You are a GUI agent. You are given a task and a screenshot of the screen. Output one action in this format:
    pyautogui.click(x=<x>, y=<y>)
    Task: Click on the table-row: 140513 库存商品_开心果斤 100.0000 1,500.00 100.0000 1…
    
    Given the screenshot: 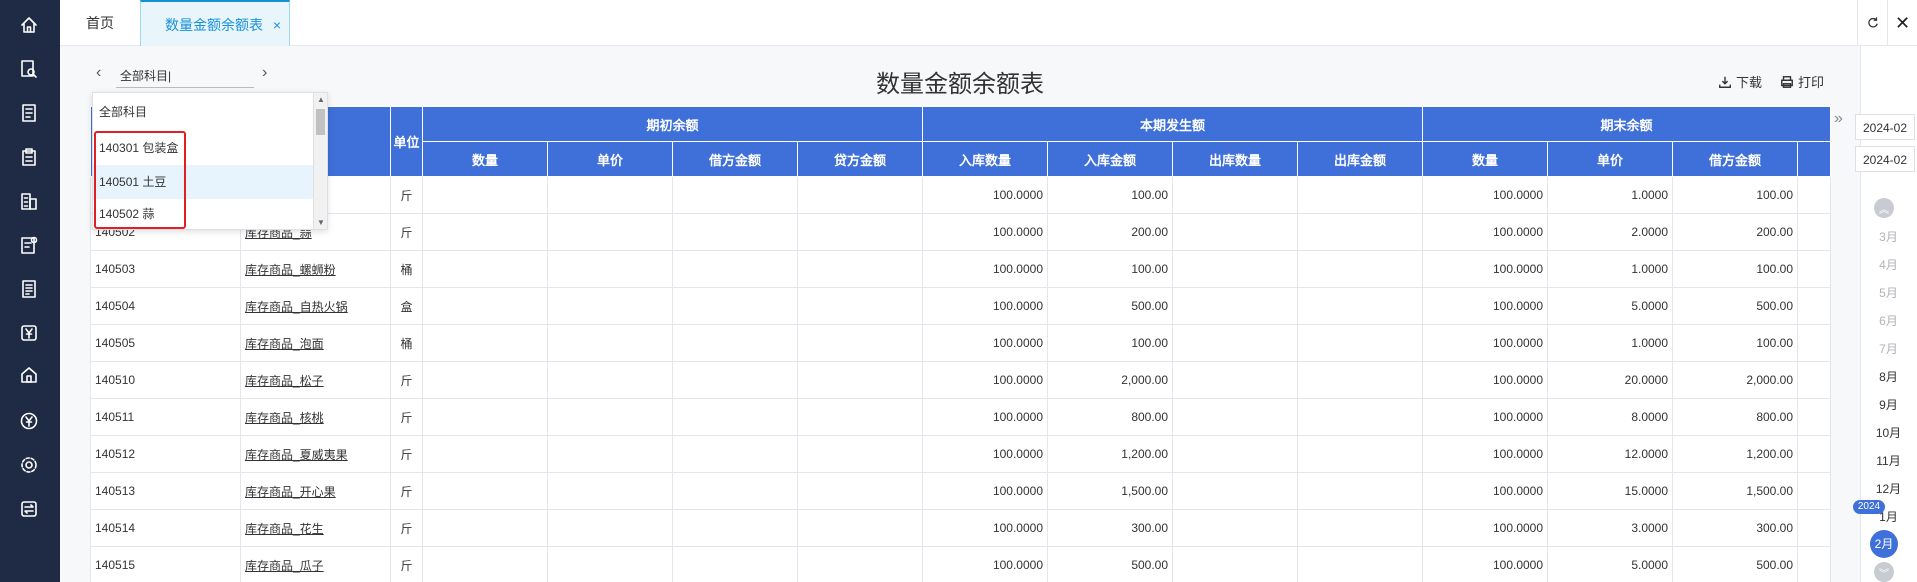 What is the action you would take?
    pyautogui.click(x=961, y=491)
    